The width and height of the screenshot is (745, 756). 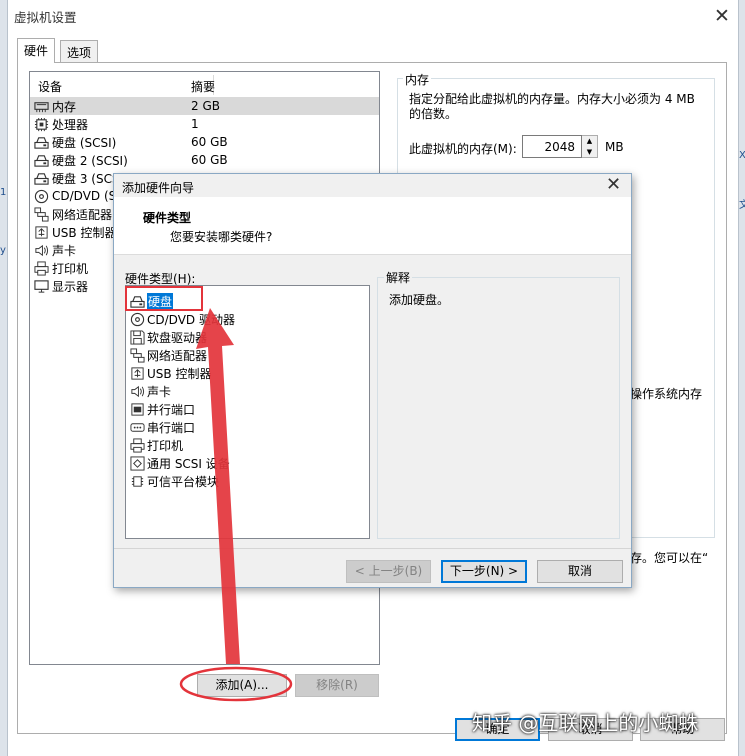 I want to click on right-edge-text: X, so click(x=742, y=155).